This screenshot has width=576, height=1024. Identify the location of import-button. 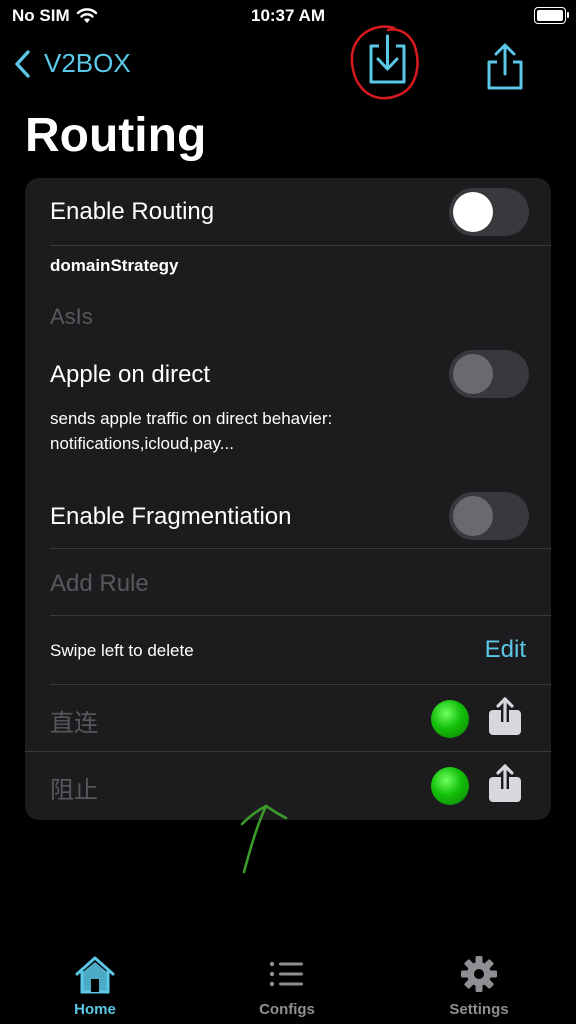
(384, 63).